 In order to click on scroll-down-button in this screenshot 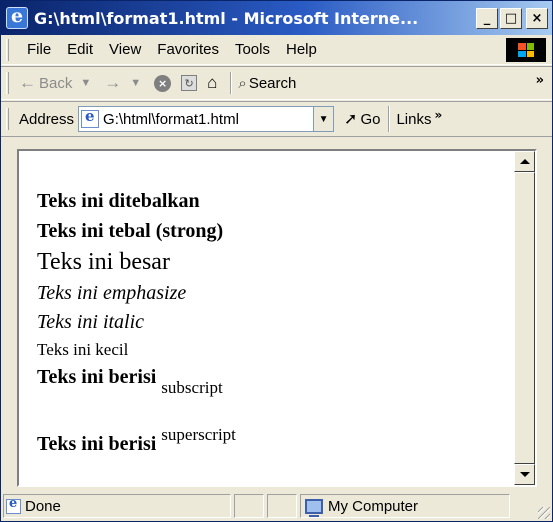, I will do `click(524, 474)`.